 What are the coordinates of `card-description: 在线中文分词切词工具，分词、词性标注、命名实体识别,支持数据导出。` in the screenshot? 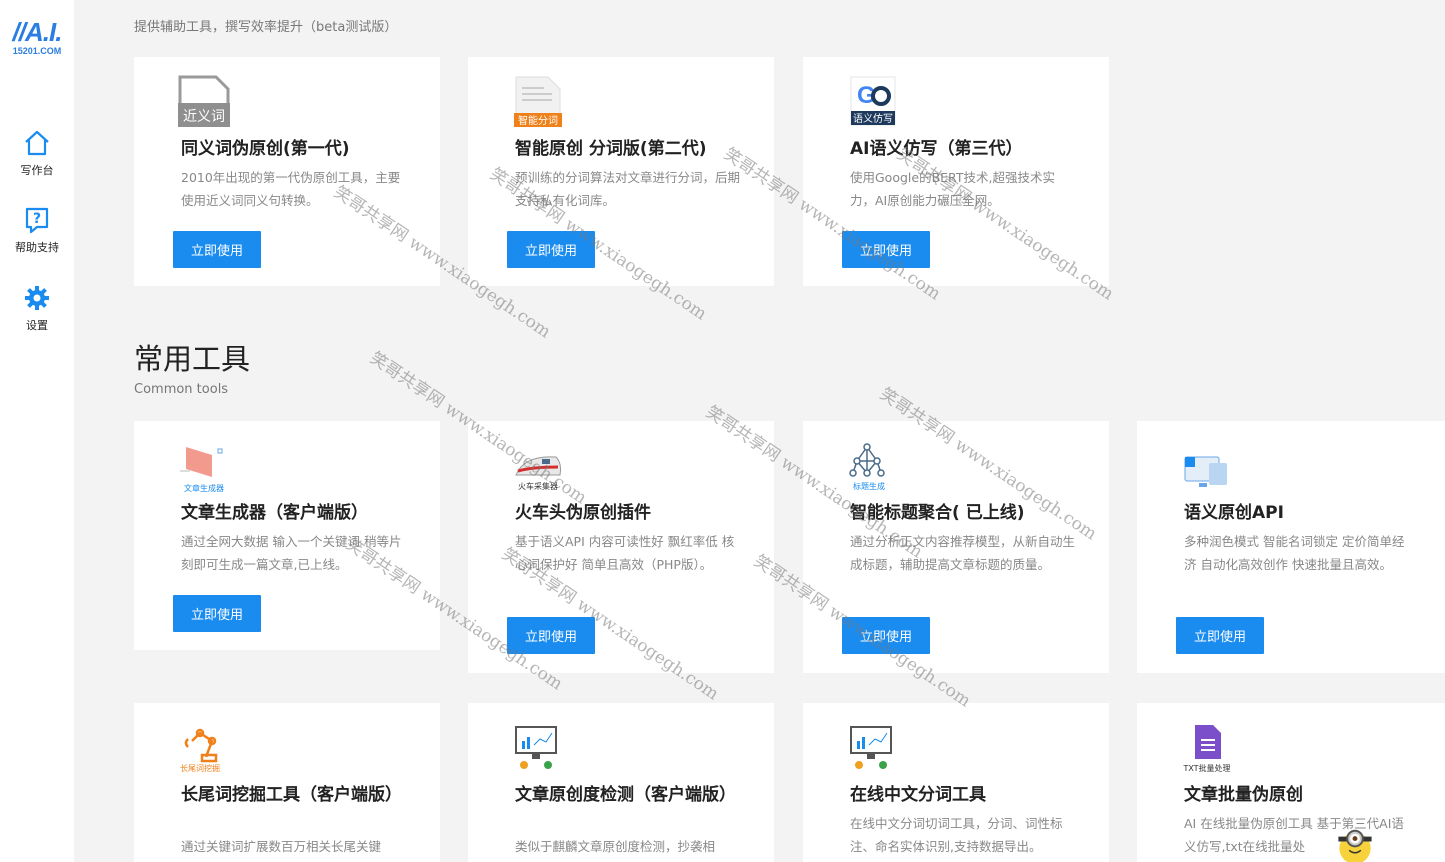 It's located at (956, 835).